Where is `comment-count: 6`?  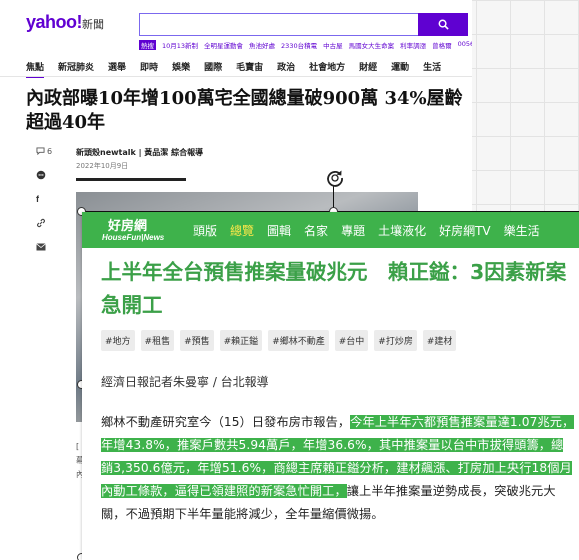
comment-count: 6 is located at coordinates (50, 151).